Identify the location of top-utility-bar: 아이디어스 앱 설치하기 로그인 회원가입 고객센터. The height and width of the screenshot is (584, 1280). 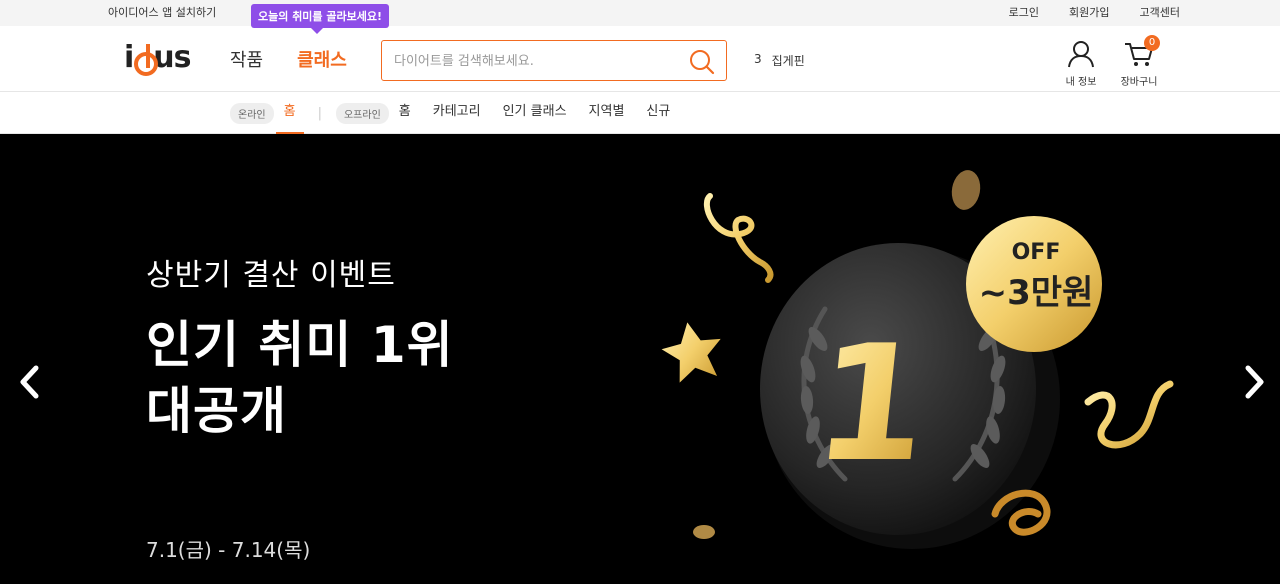
(640, 13).